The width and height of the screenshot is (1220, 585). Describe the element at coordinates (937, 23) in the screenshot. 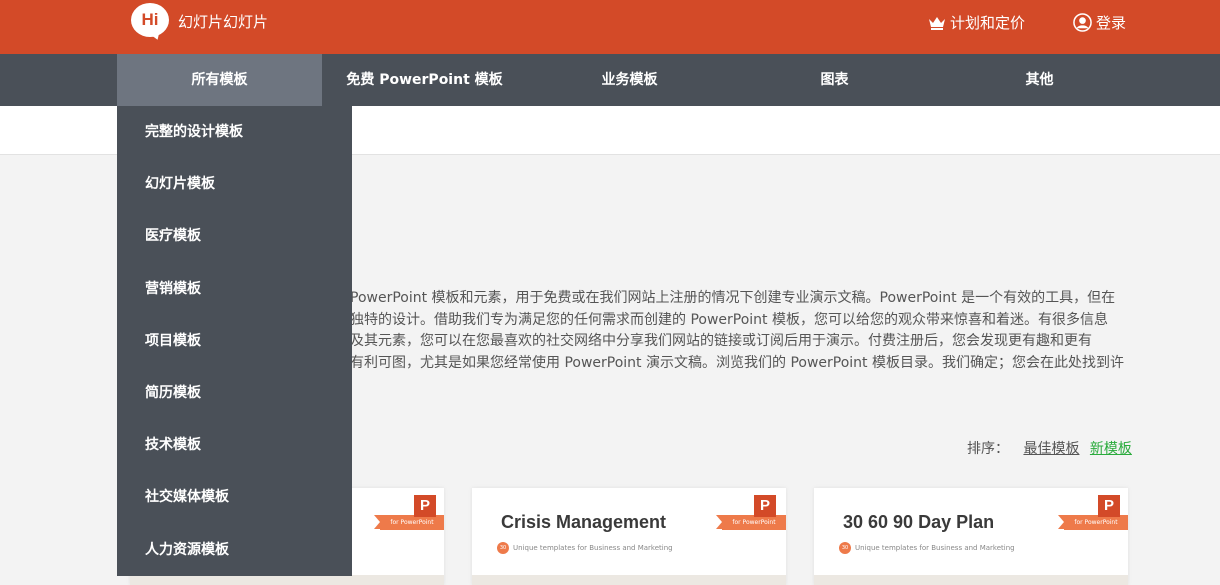

I see `crown-icon` at that location.